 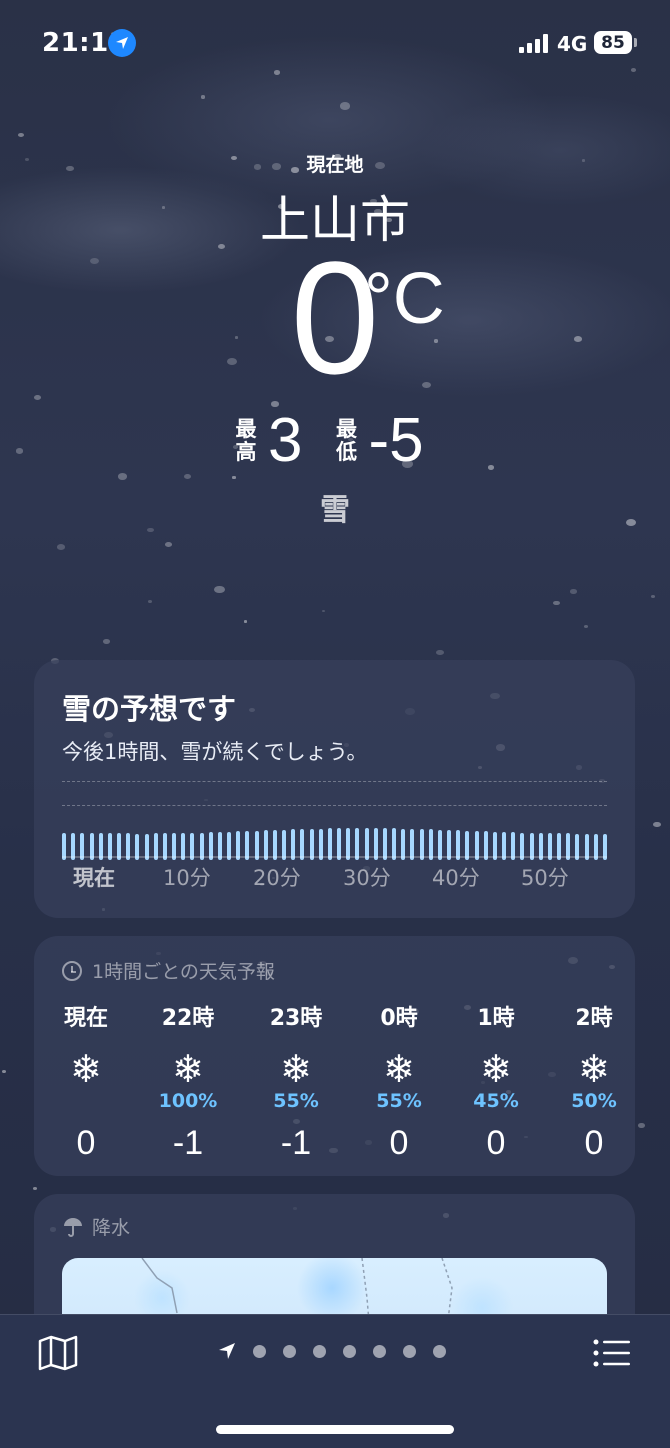 I want to click on condition-text: 雪, so click(x=335, y=510).